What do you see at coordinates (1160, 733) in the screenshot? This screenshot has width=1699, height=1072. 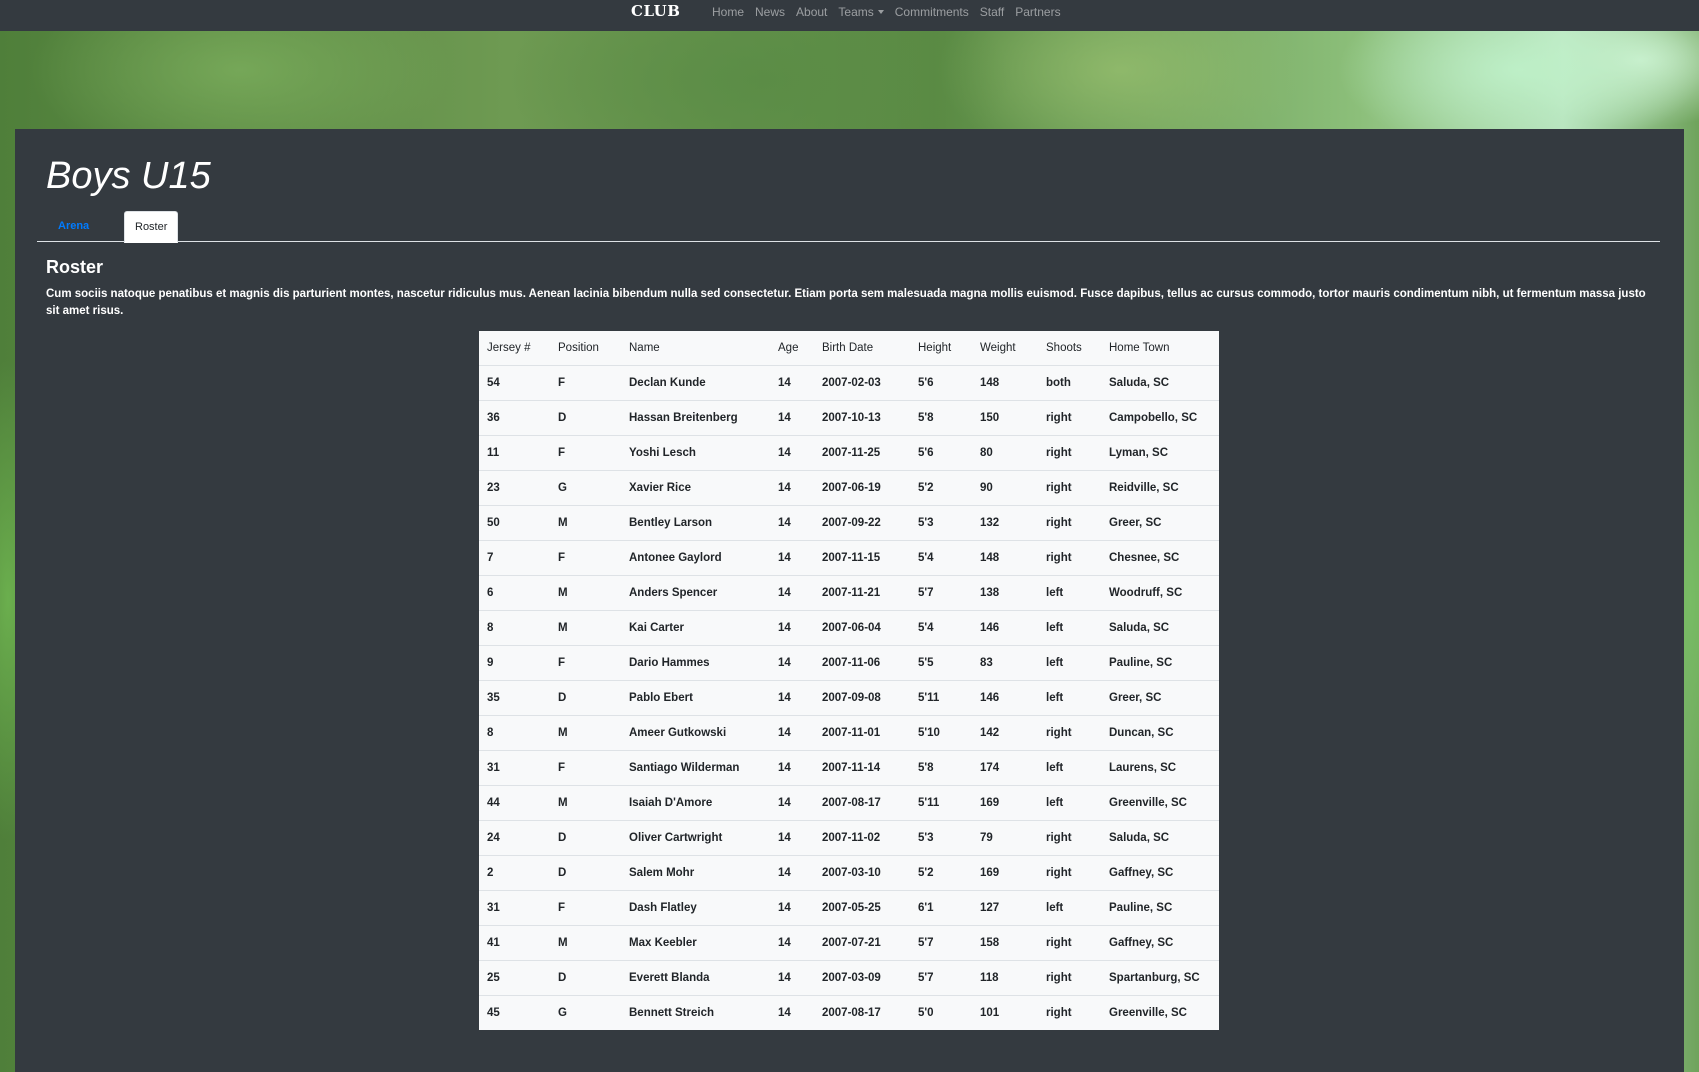 I see `cell-home-town: Duncan, SC` at bounding box center [1160, 733].